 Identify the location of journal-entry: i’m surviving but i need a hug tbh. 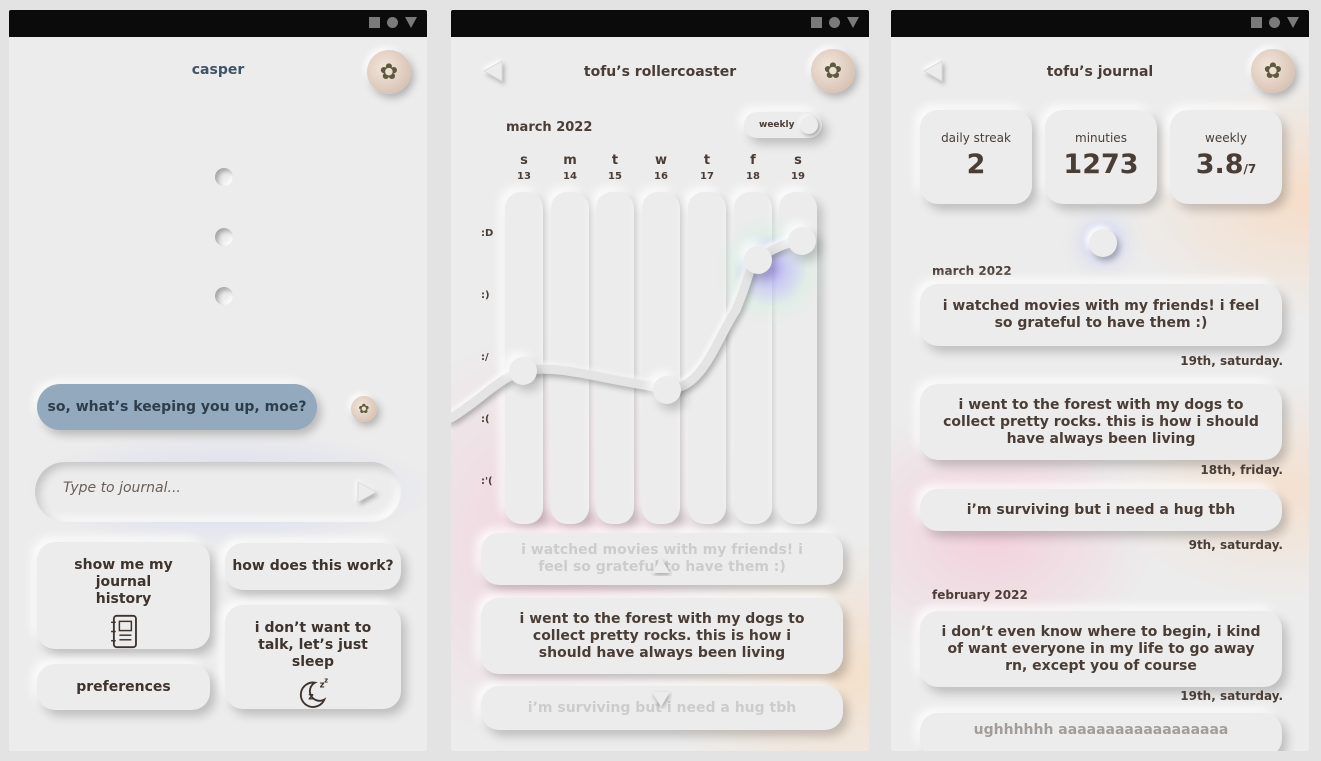
(1101, 510).